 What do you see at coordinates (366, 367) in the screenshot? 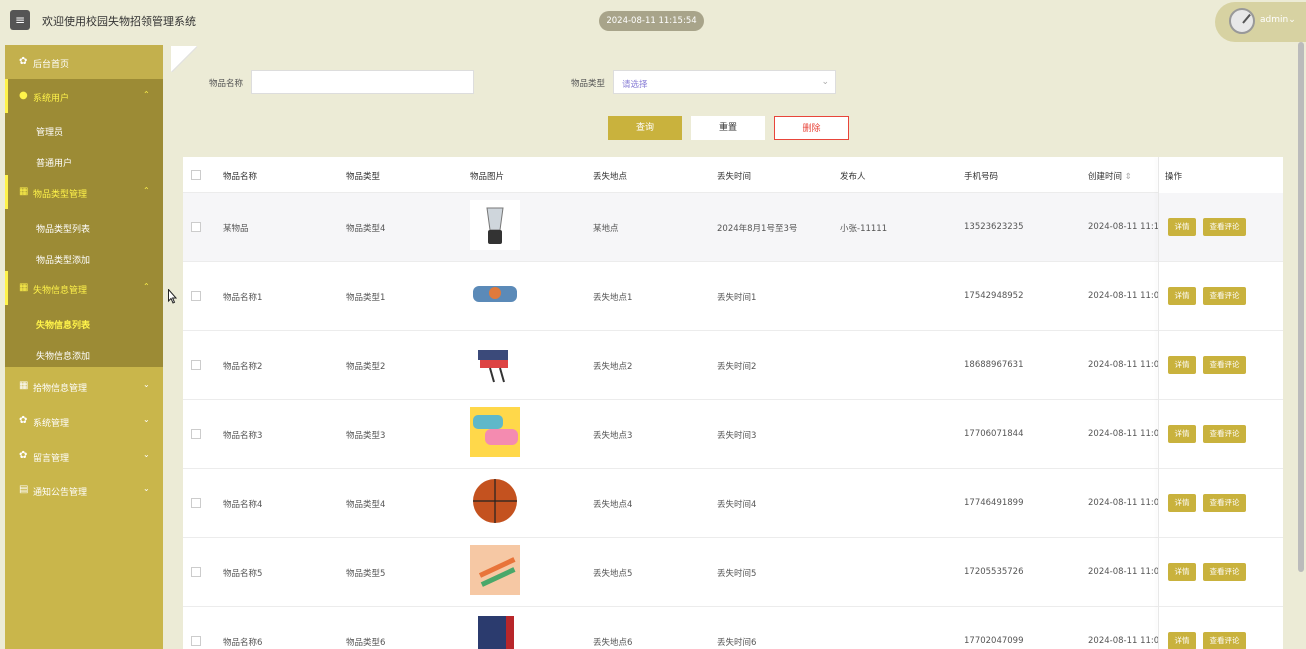
I see `cell-type: 物品类型2` at bounding box center [366, 367].